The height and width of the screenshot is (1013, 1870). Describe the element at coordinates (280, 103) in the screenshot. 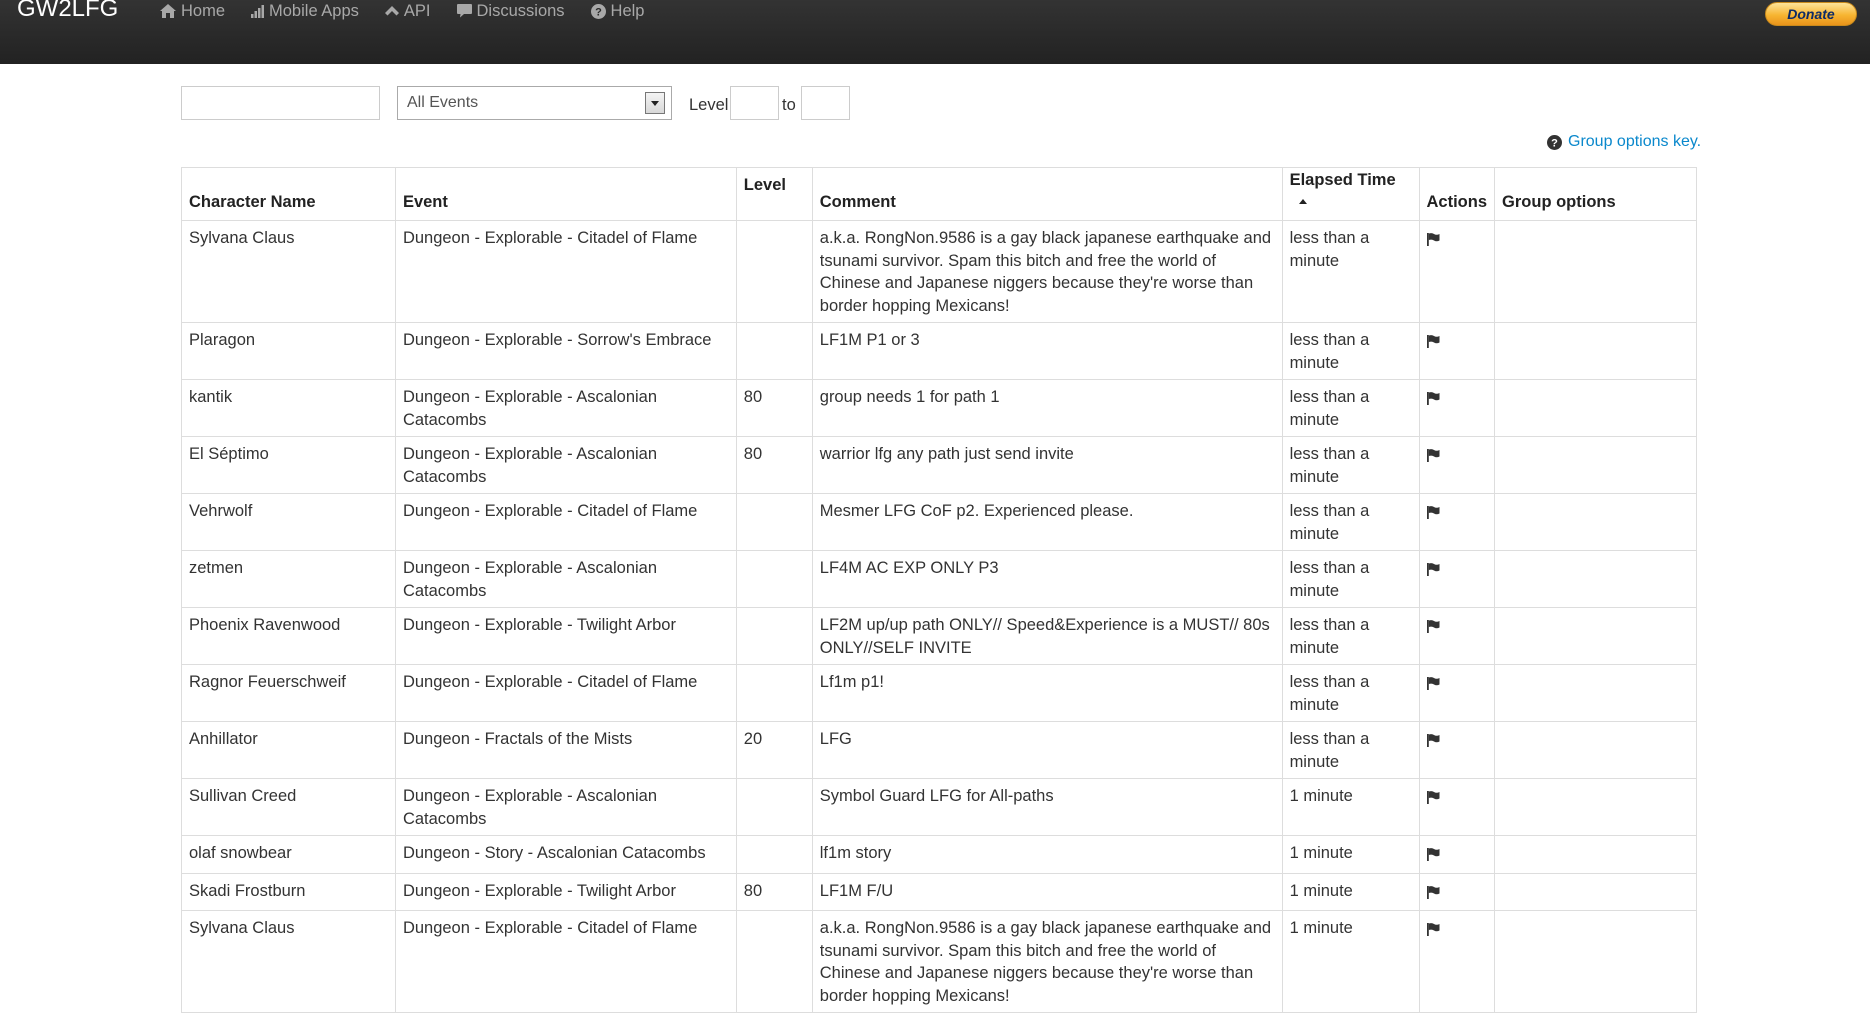

I see `search-input` at that location.